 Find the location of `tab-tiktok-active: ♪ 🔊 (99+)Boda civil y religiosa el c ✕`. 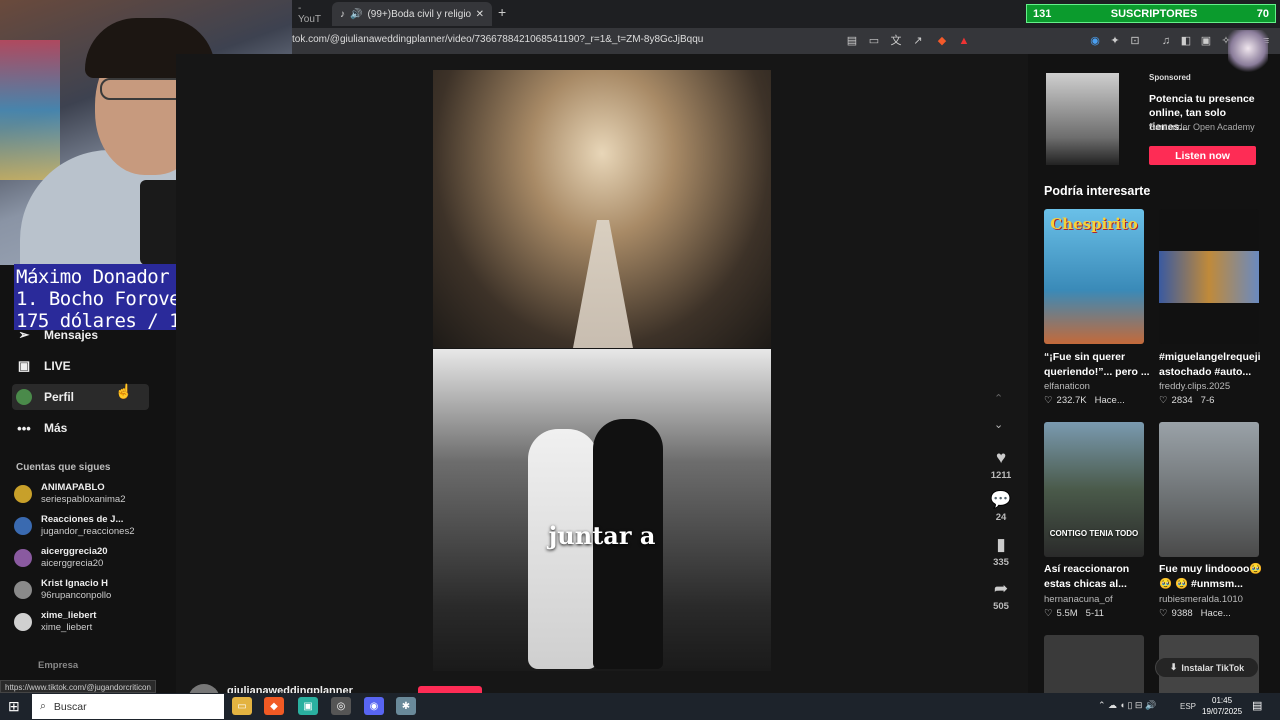

tab-tiktok-active: ♪ 🔊 (99+)Boda civil y religiosa el c ✕ is located at coordinates (412, 14).